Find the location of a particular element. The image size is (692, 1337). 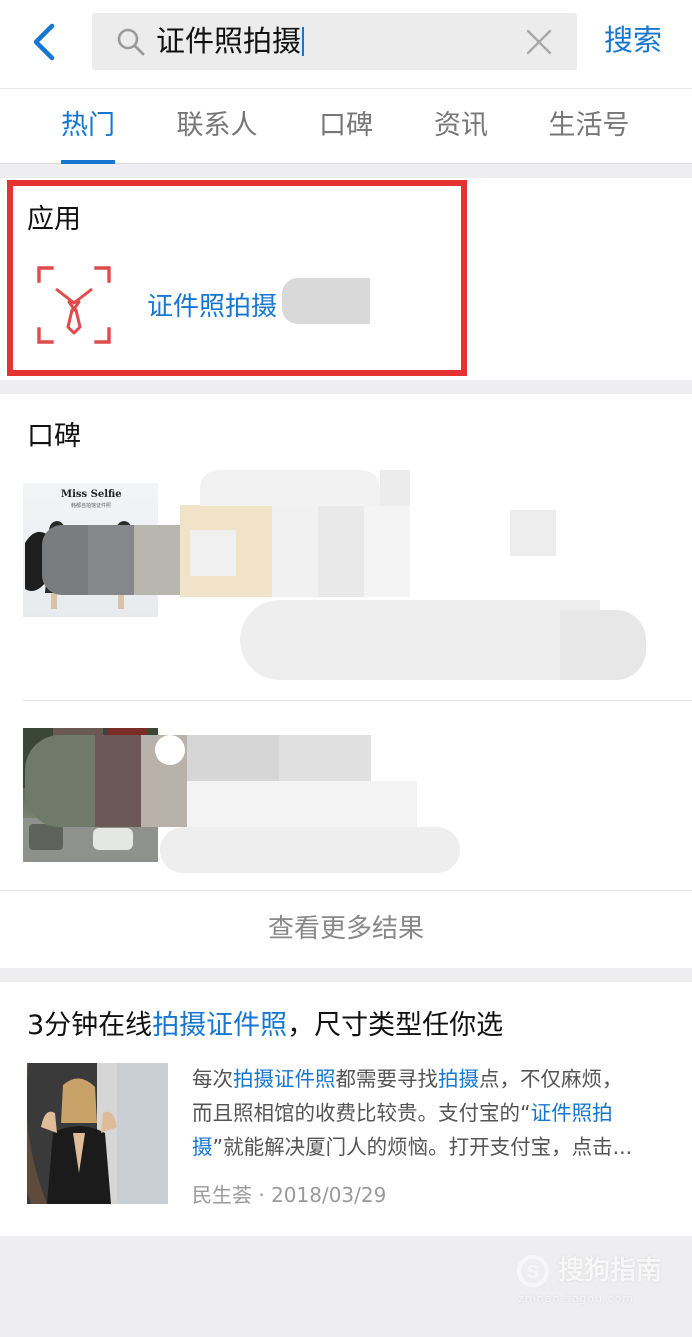

sogou-watermark: S 搜狗指南 zhinan.sogou.com is located at coordinates (596, 1283).